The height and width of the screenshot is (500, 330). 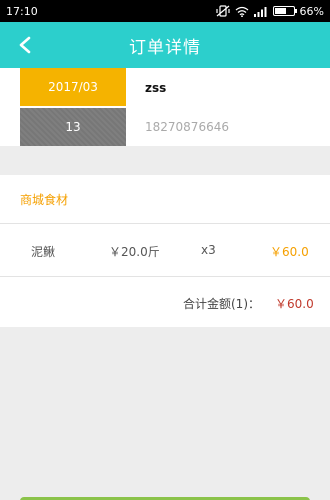 What do you see at coordinates (221, 304) in the screenshot?
I see `total-label: 合计金额(1)：` at bounding box center [221, 304].